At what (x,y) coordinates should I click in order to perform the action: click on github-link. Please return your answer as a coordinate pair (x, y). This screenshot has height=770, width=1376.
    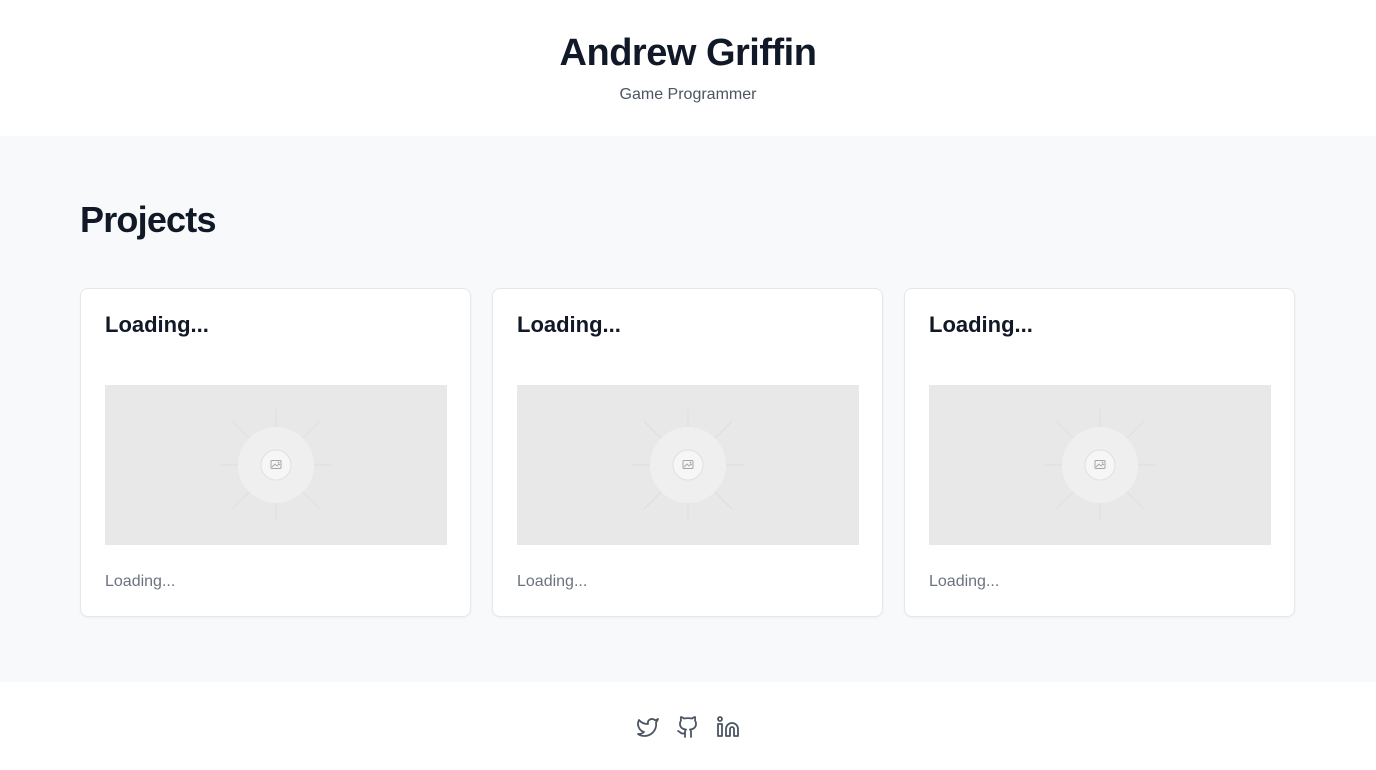
    Looking at the image, I should click on (688, 727).